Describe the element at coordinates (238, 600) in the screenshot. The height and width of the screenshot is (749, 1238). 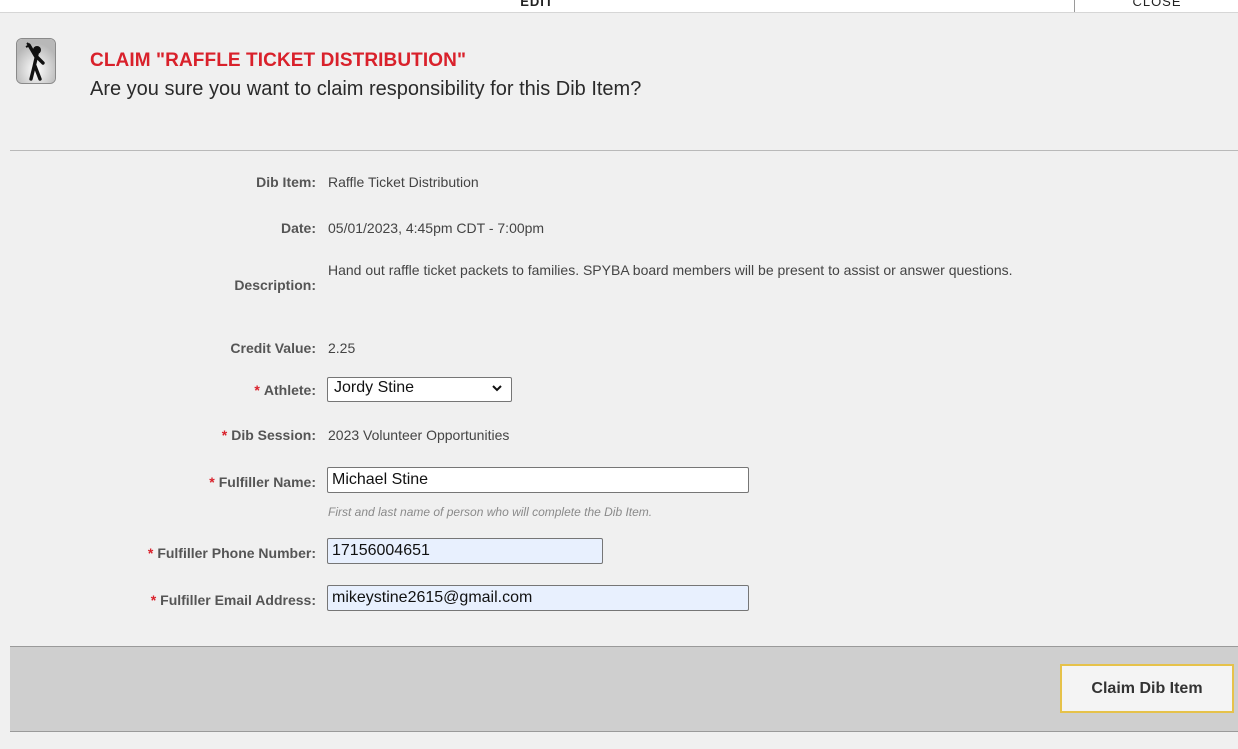
I see `fulfiller-email-label-text: Fulfiller Email Address:` at that location.